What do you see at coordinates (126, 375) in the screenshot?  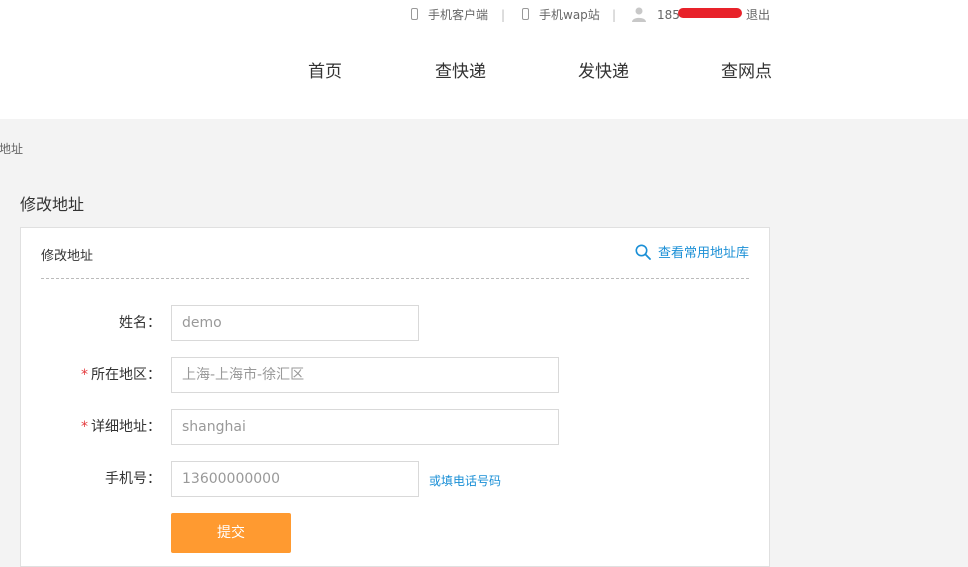 I see `region-label-text: 所在地区：` at bounding box center [126, 375].